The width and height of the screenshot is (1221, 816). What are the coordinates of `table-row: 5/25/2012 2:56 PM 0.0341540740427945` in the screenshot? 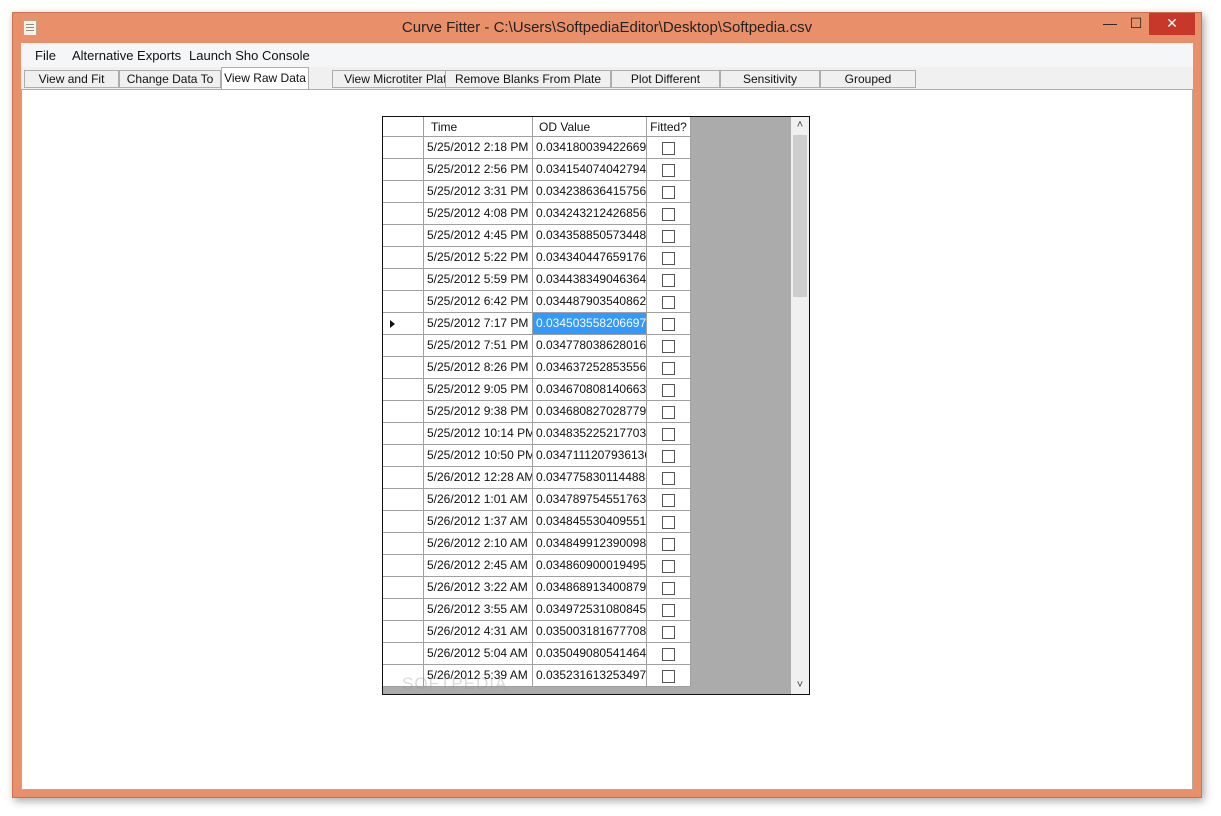 It's located at (537, 170).